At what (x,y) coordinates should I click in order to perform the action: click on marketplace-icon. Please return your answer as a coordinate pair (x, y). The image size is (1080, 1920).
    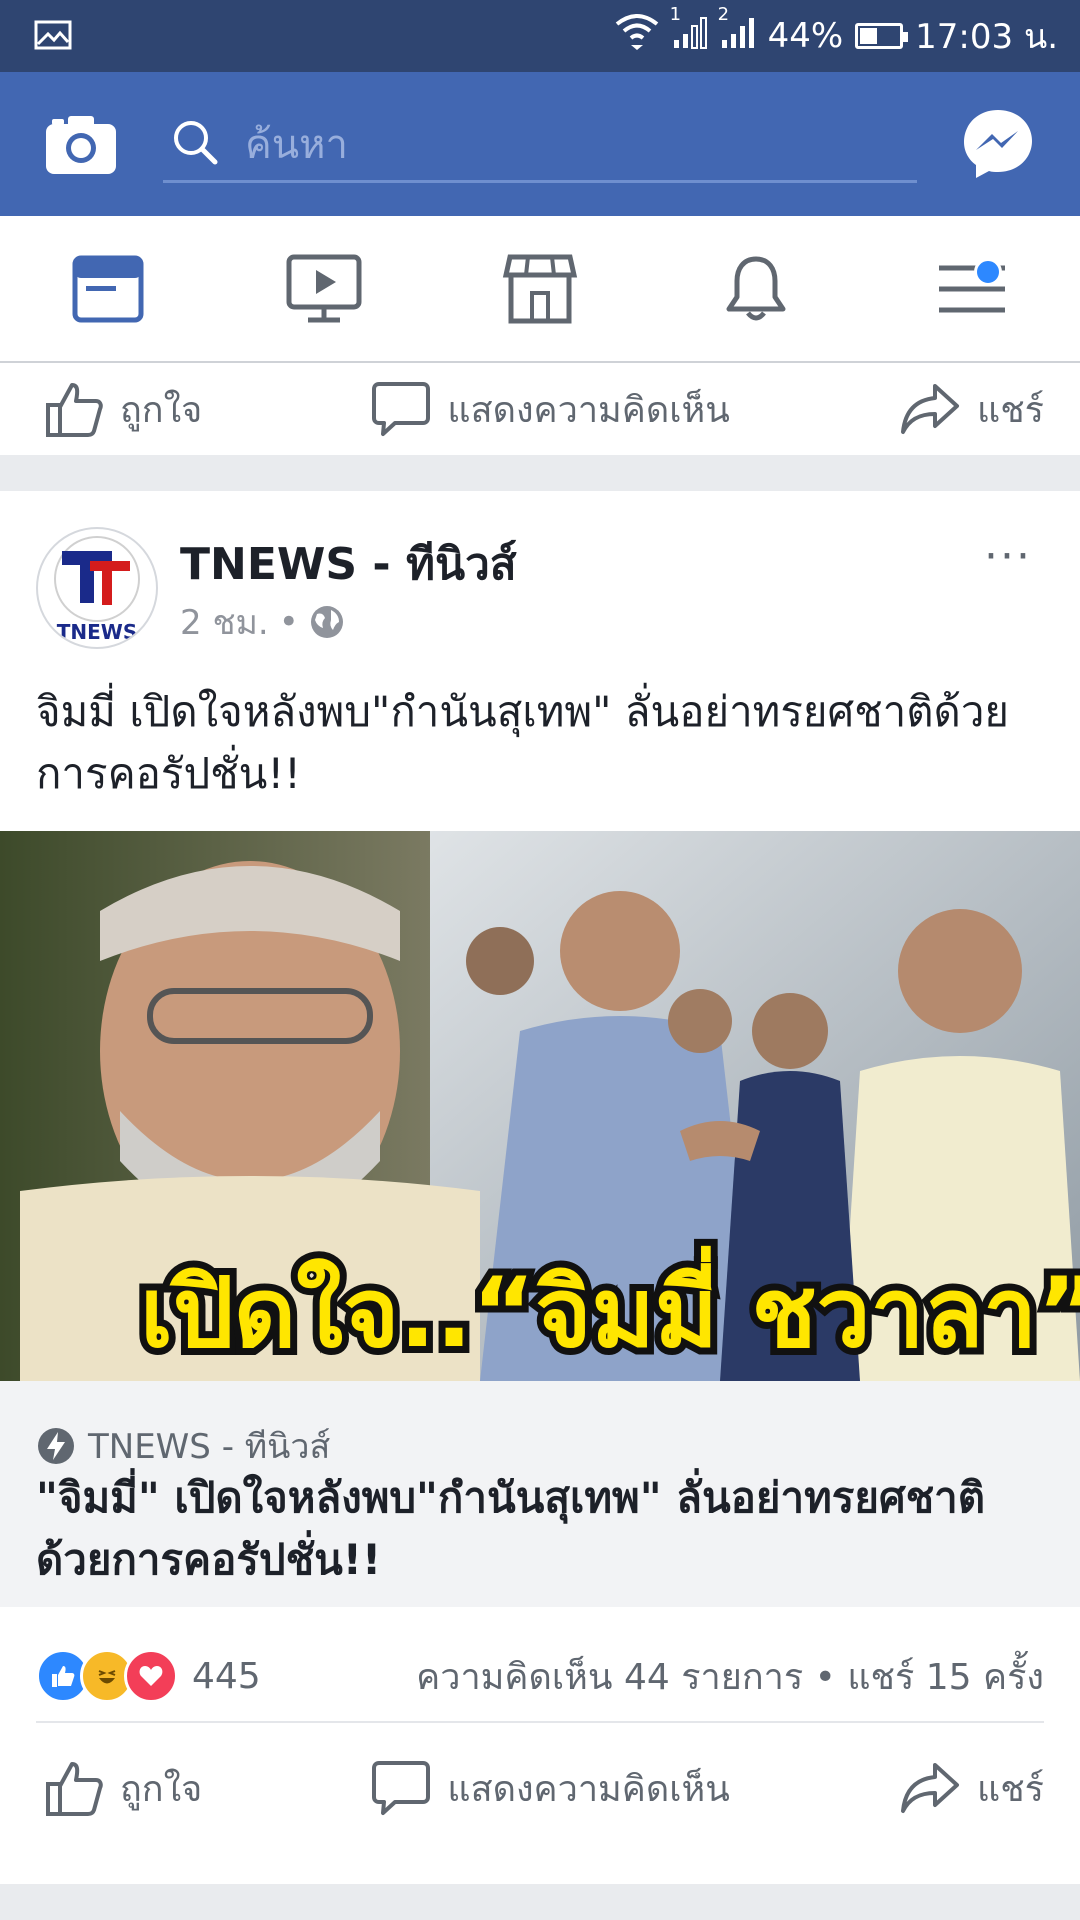
    Looking at the image, I should click on (540, 288).